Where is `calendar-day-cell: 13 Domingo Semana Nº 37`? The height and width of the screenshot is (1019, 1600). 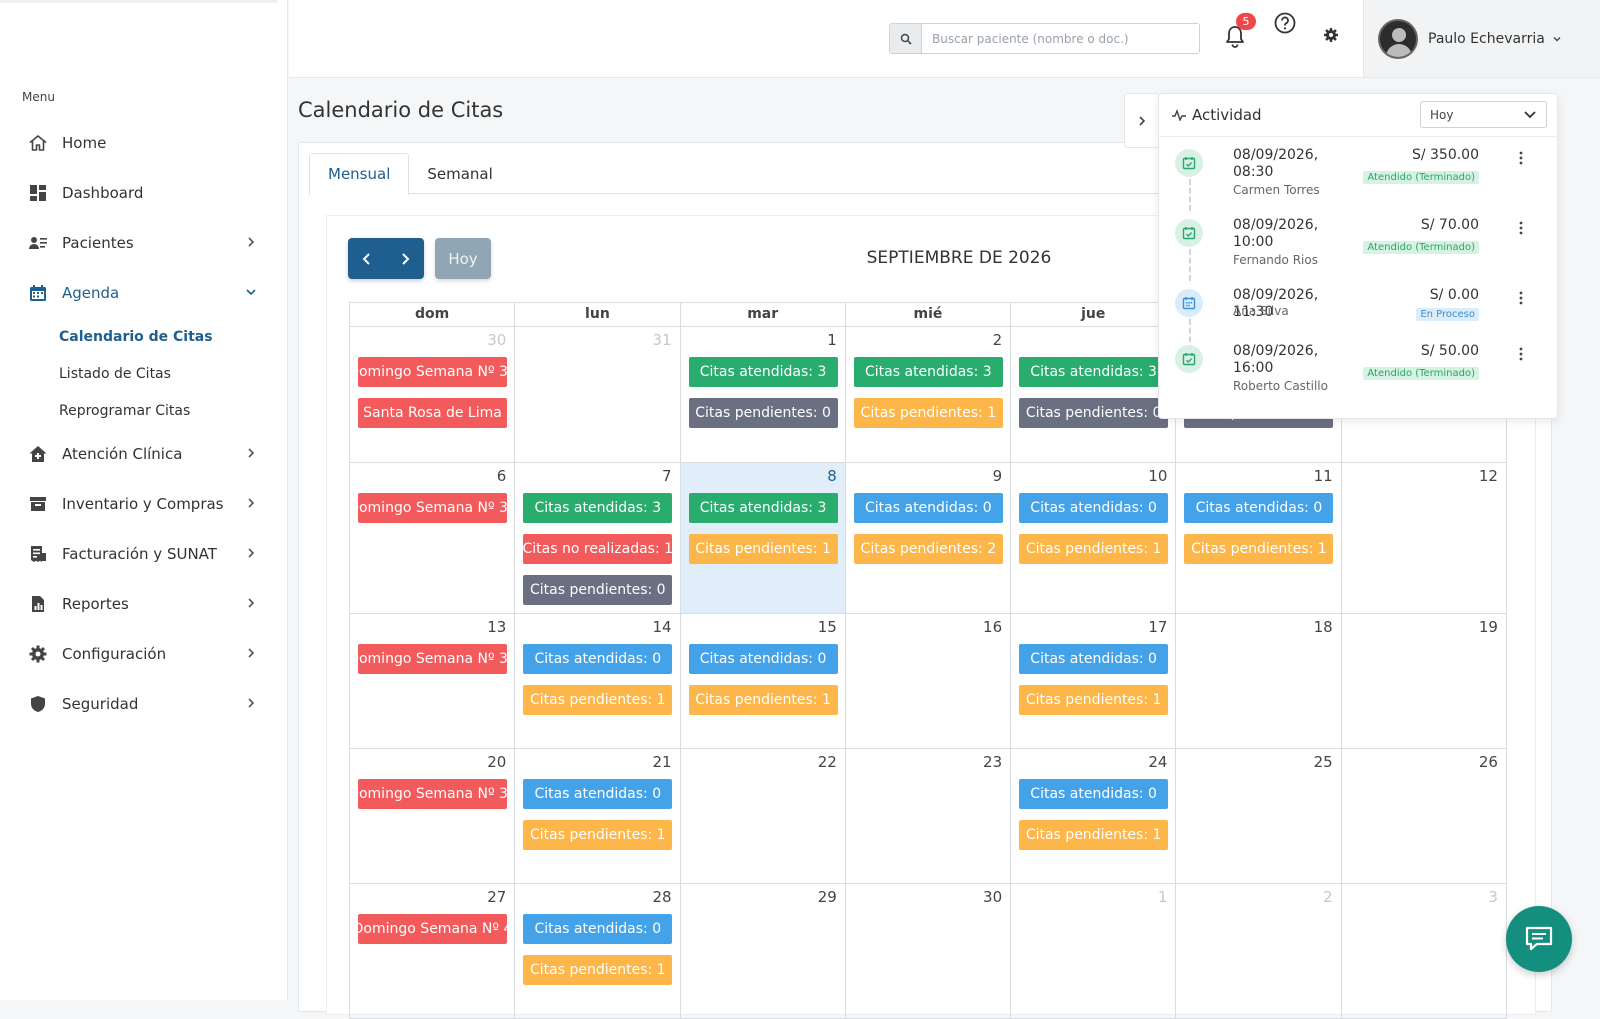 calendar-day-cell: 13 Domingo Semana Nº 37 is located at coordinates (433, 681).